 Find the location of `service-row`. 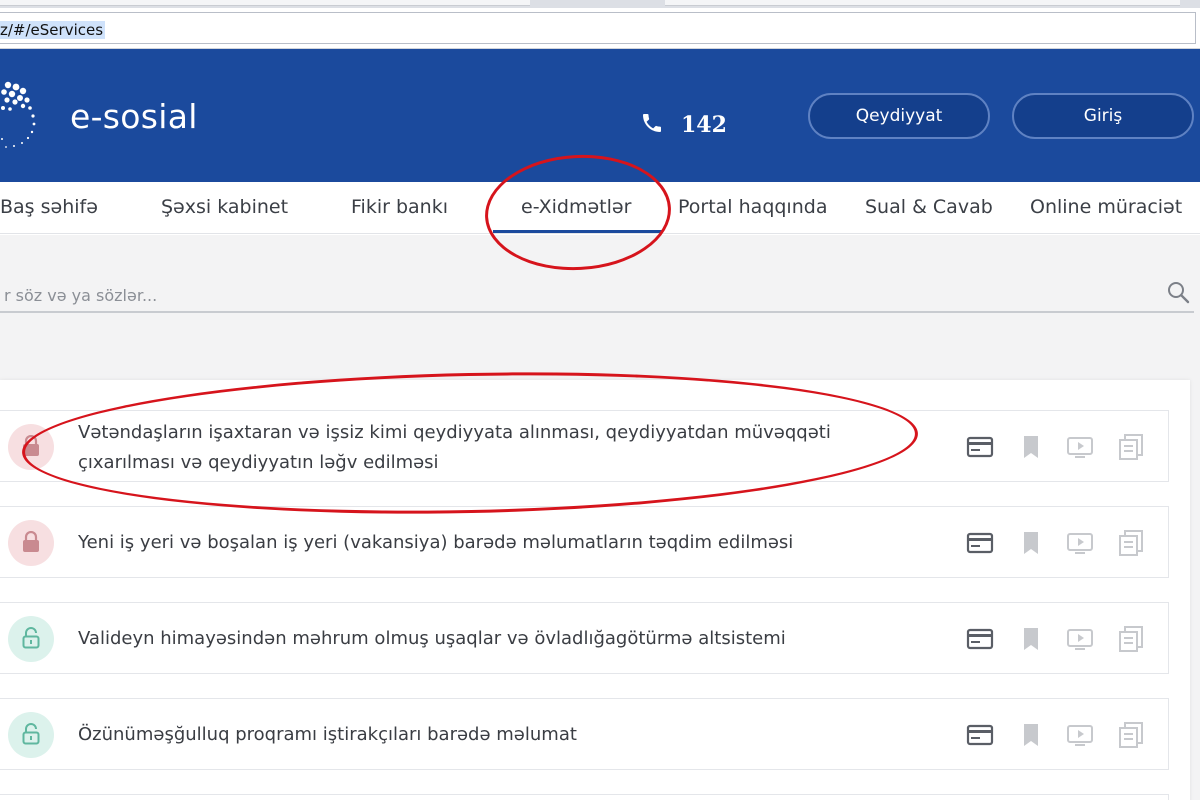

service-row is located at coordinates (584, 797).